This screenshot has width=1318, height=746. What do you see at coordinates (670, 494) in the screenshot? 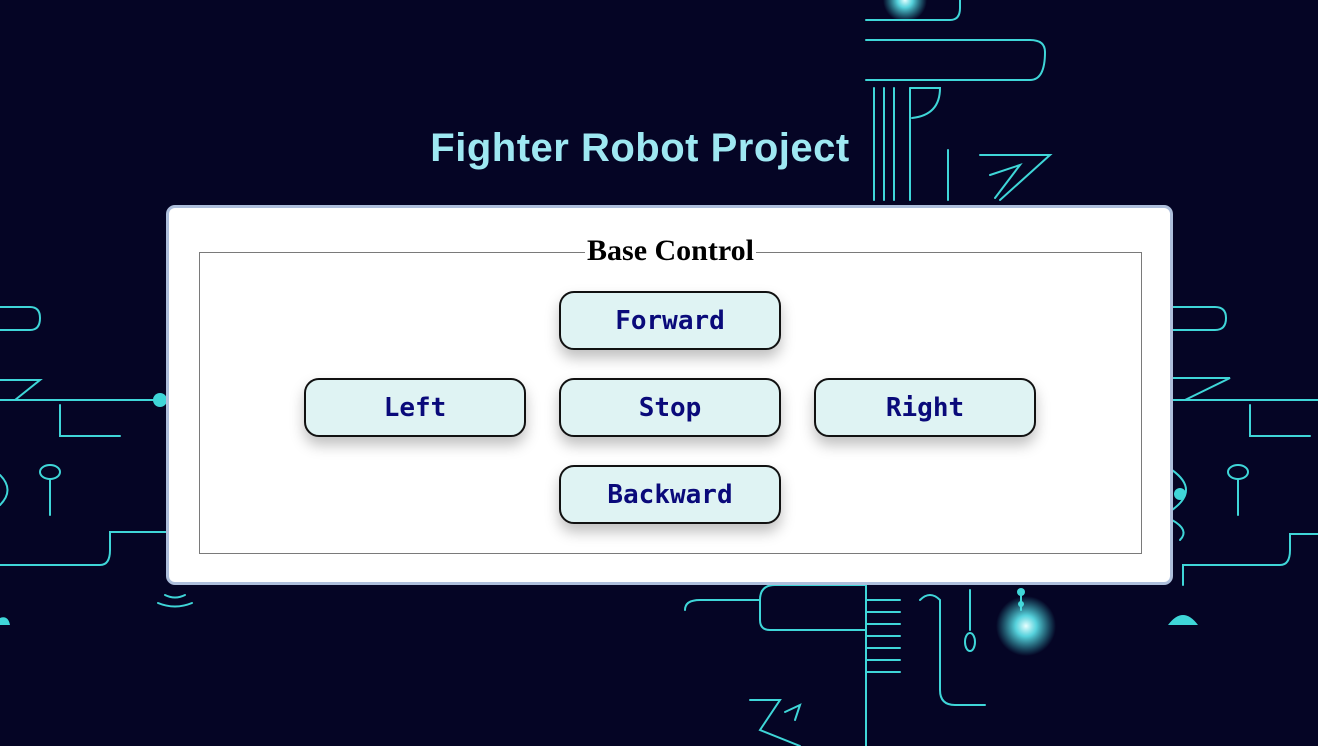
I see `backward-button: Backward` at bounding box center [670, 494].